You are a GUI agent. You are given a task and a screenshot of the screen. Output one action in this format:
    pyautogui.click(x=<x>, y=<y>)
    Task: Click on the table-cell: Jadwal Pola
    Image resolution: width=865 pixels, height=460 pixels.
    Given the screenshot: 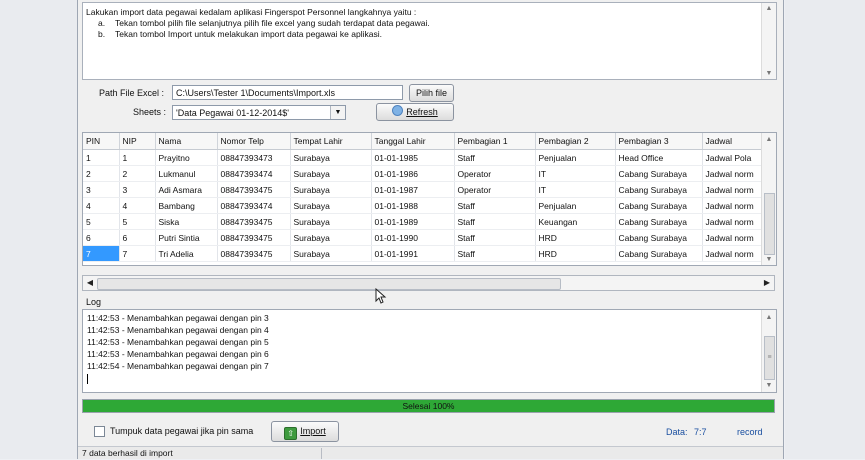 What is the action you would take?
    pyautogui.click(x=732, y=157)
    